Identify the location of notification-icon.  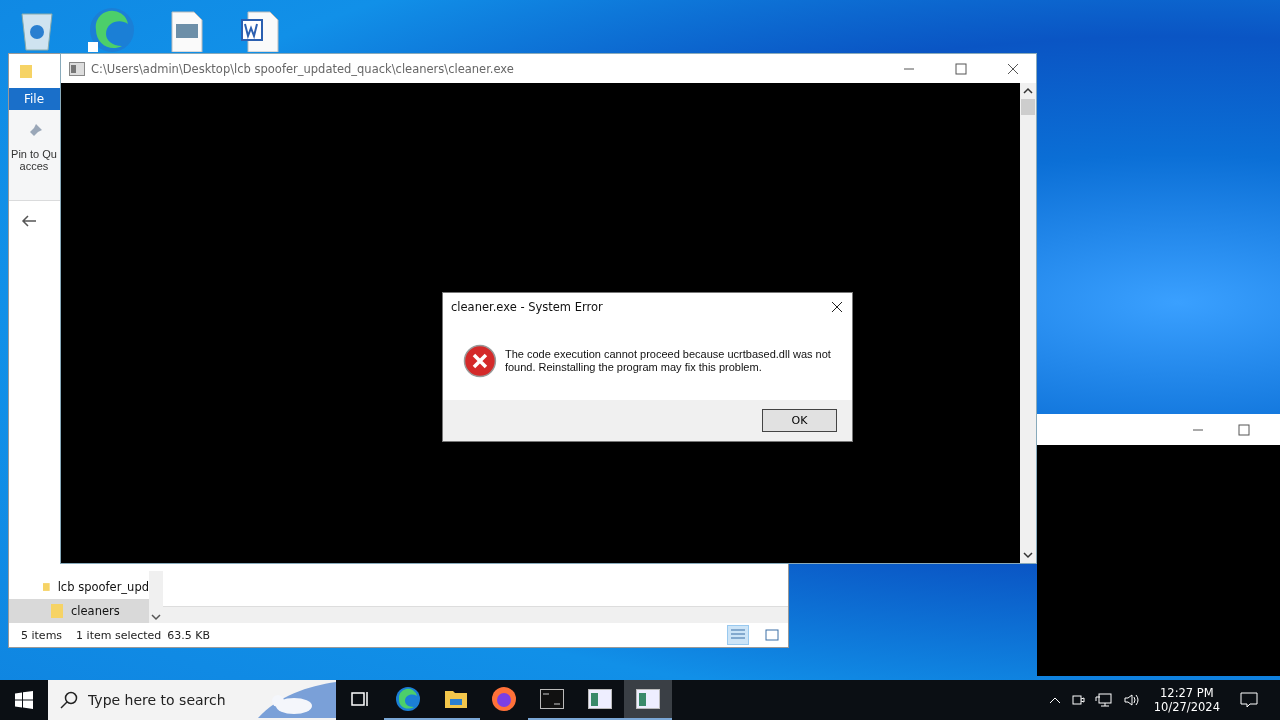
(1249, 700).